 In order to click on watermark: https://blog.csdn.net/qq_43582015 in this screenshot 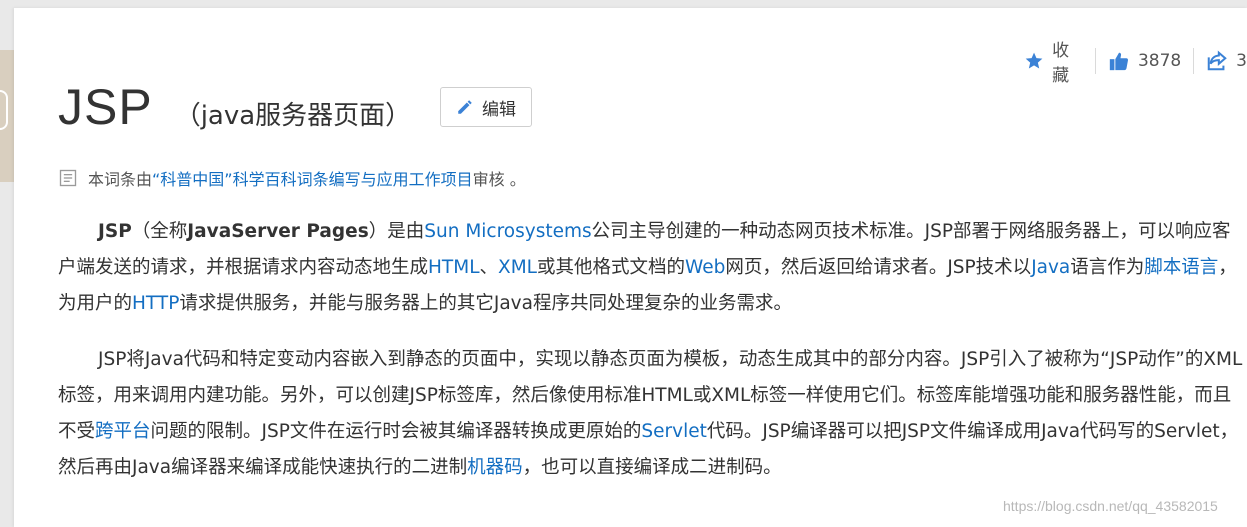, I will do `click(1110, 506)`.